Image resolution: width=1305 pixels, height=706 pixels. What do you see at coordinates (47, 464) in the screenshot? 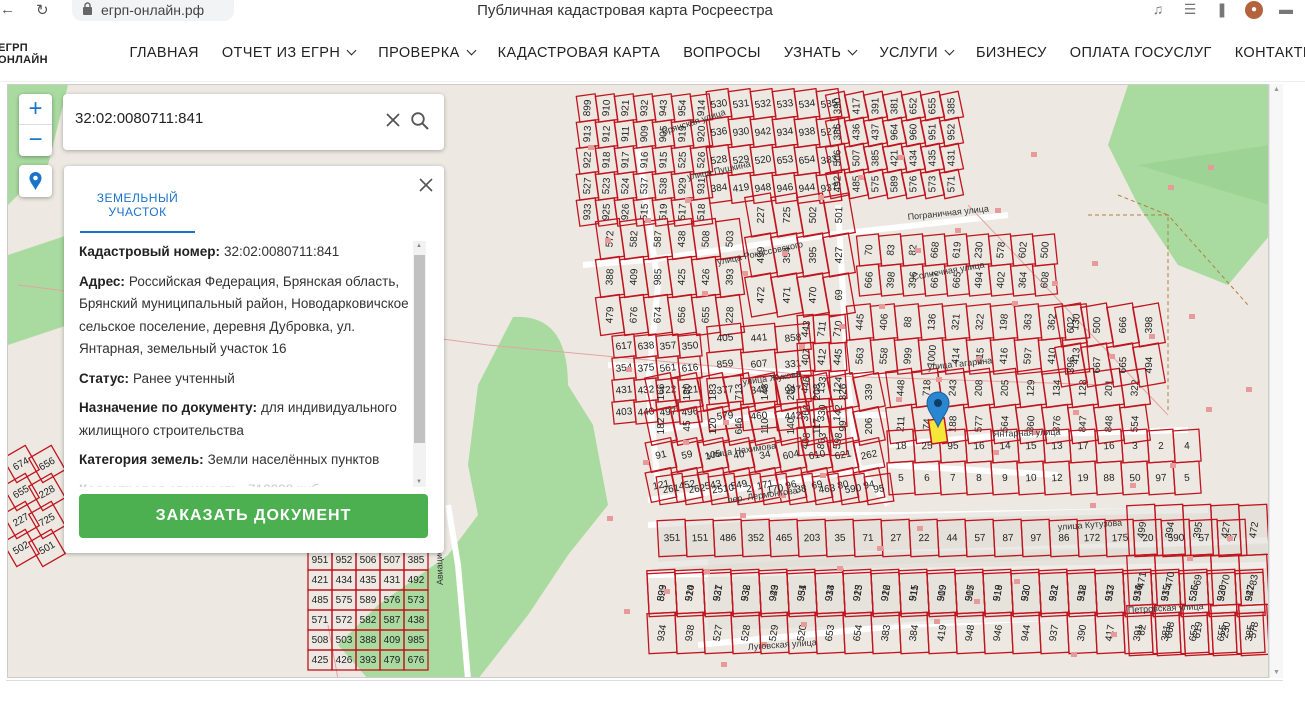
I see `parcel: 656` at bounding box center [47, 464].